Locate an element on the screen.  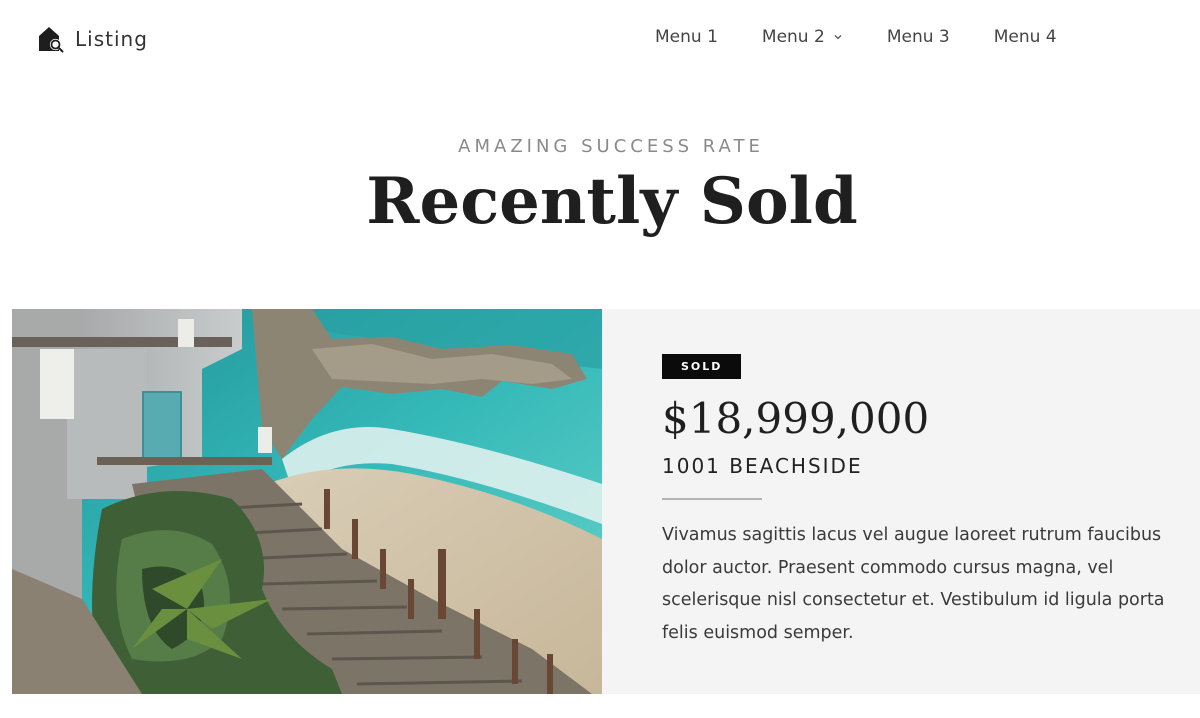
nav-item-menu-3: Menu 3 is located at coordinates (918, 37).